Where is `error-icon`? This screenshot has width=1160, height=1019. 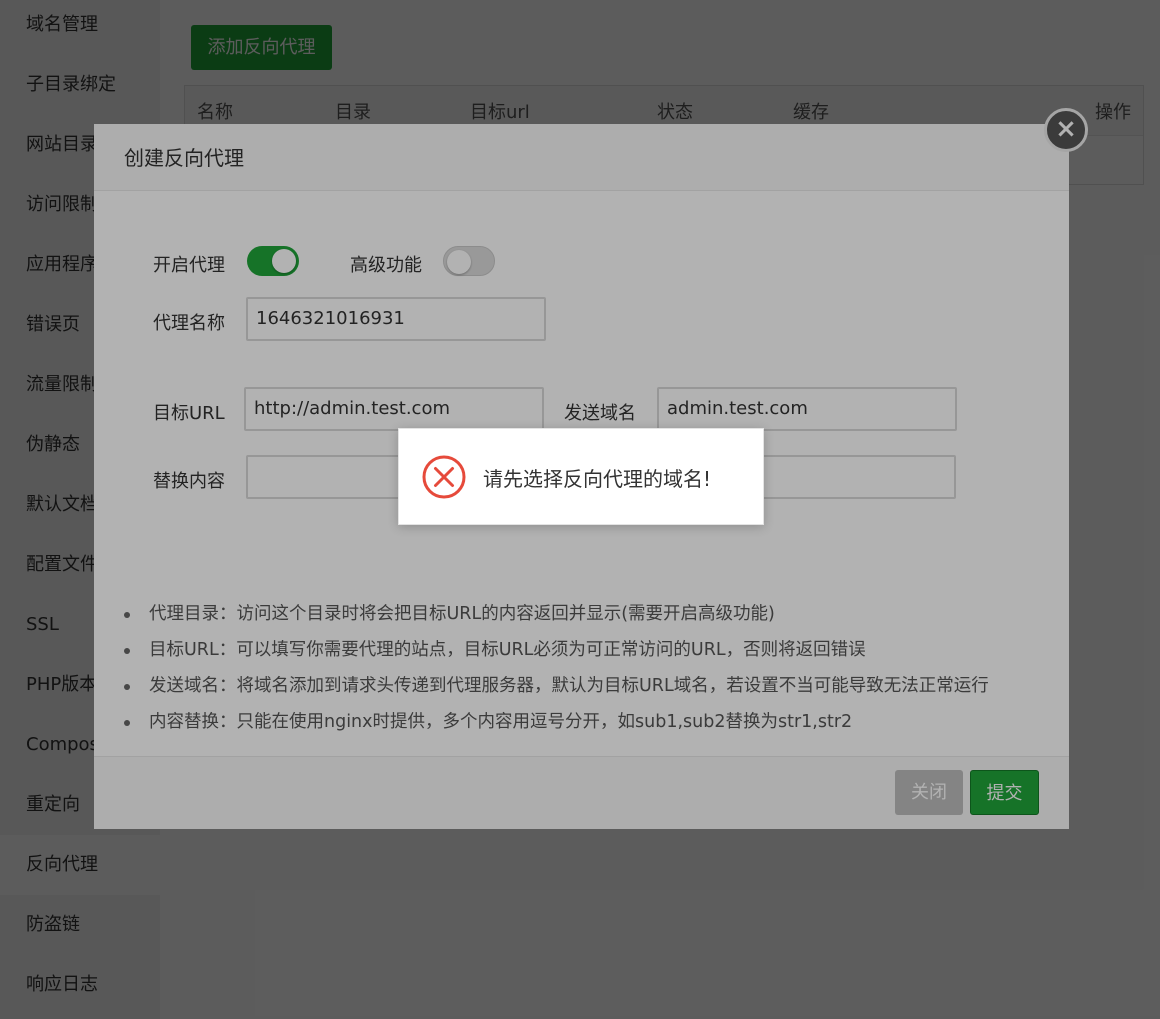
error-icon is located at coordinates (444, 477).